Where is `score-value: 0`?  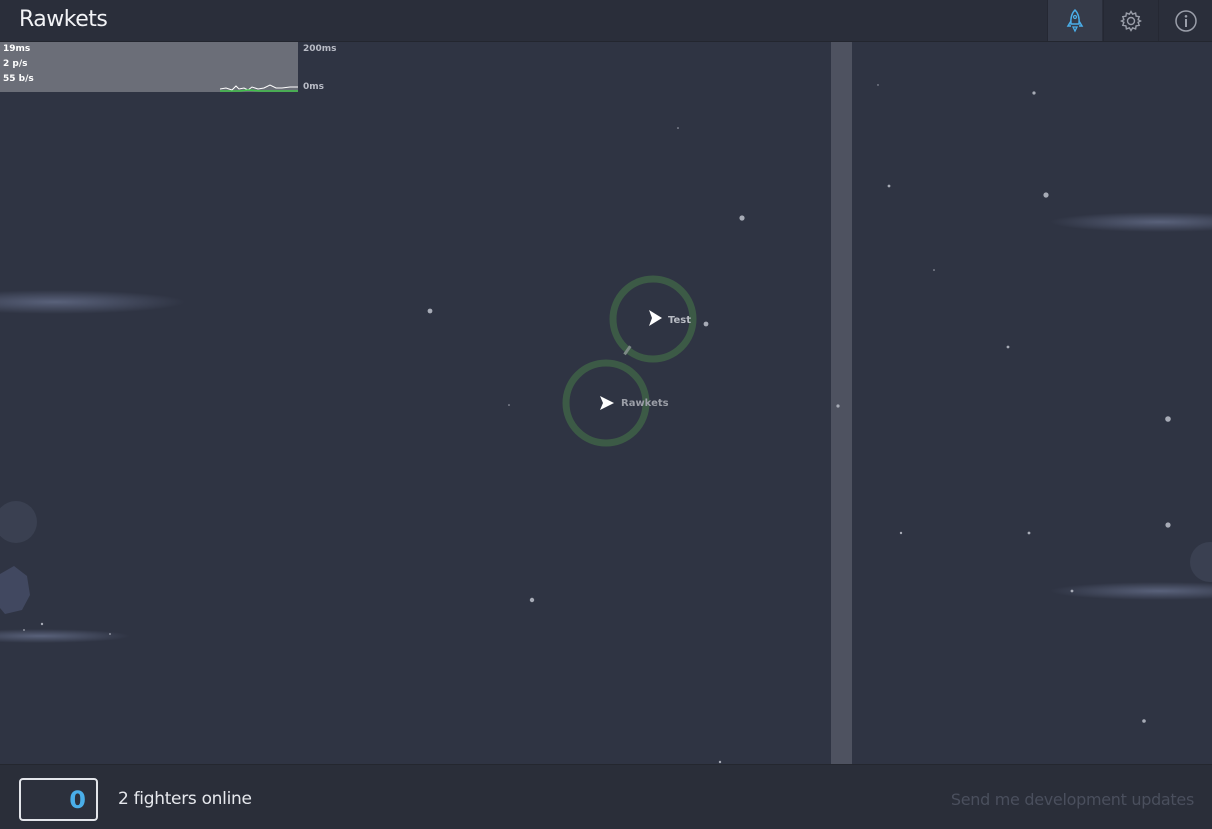 score-value: 0 is located at coordinates (77, 800).